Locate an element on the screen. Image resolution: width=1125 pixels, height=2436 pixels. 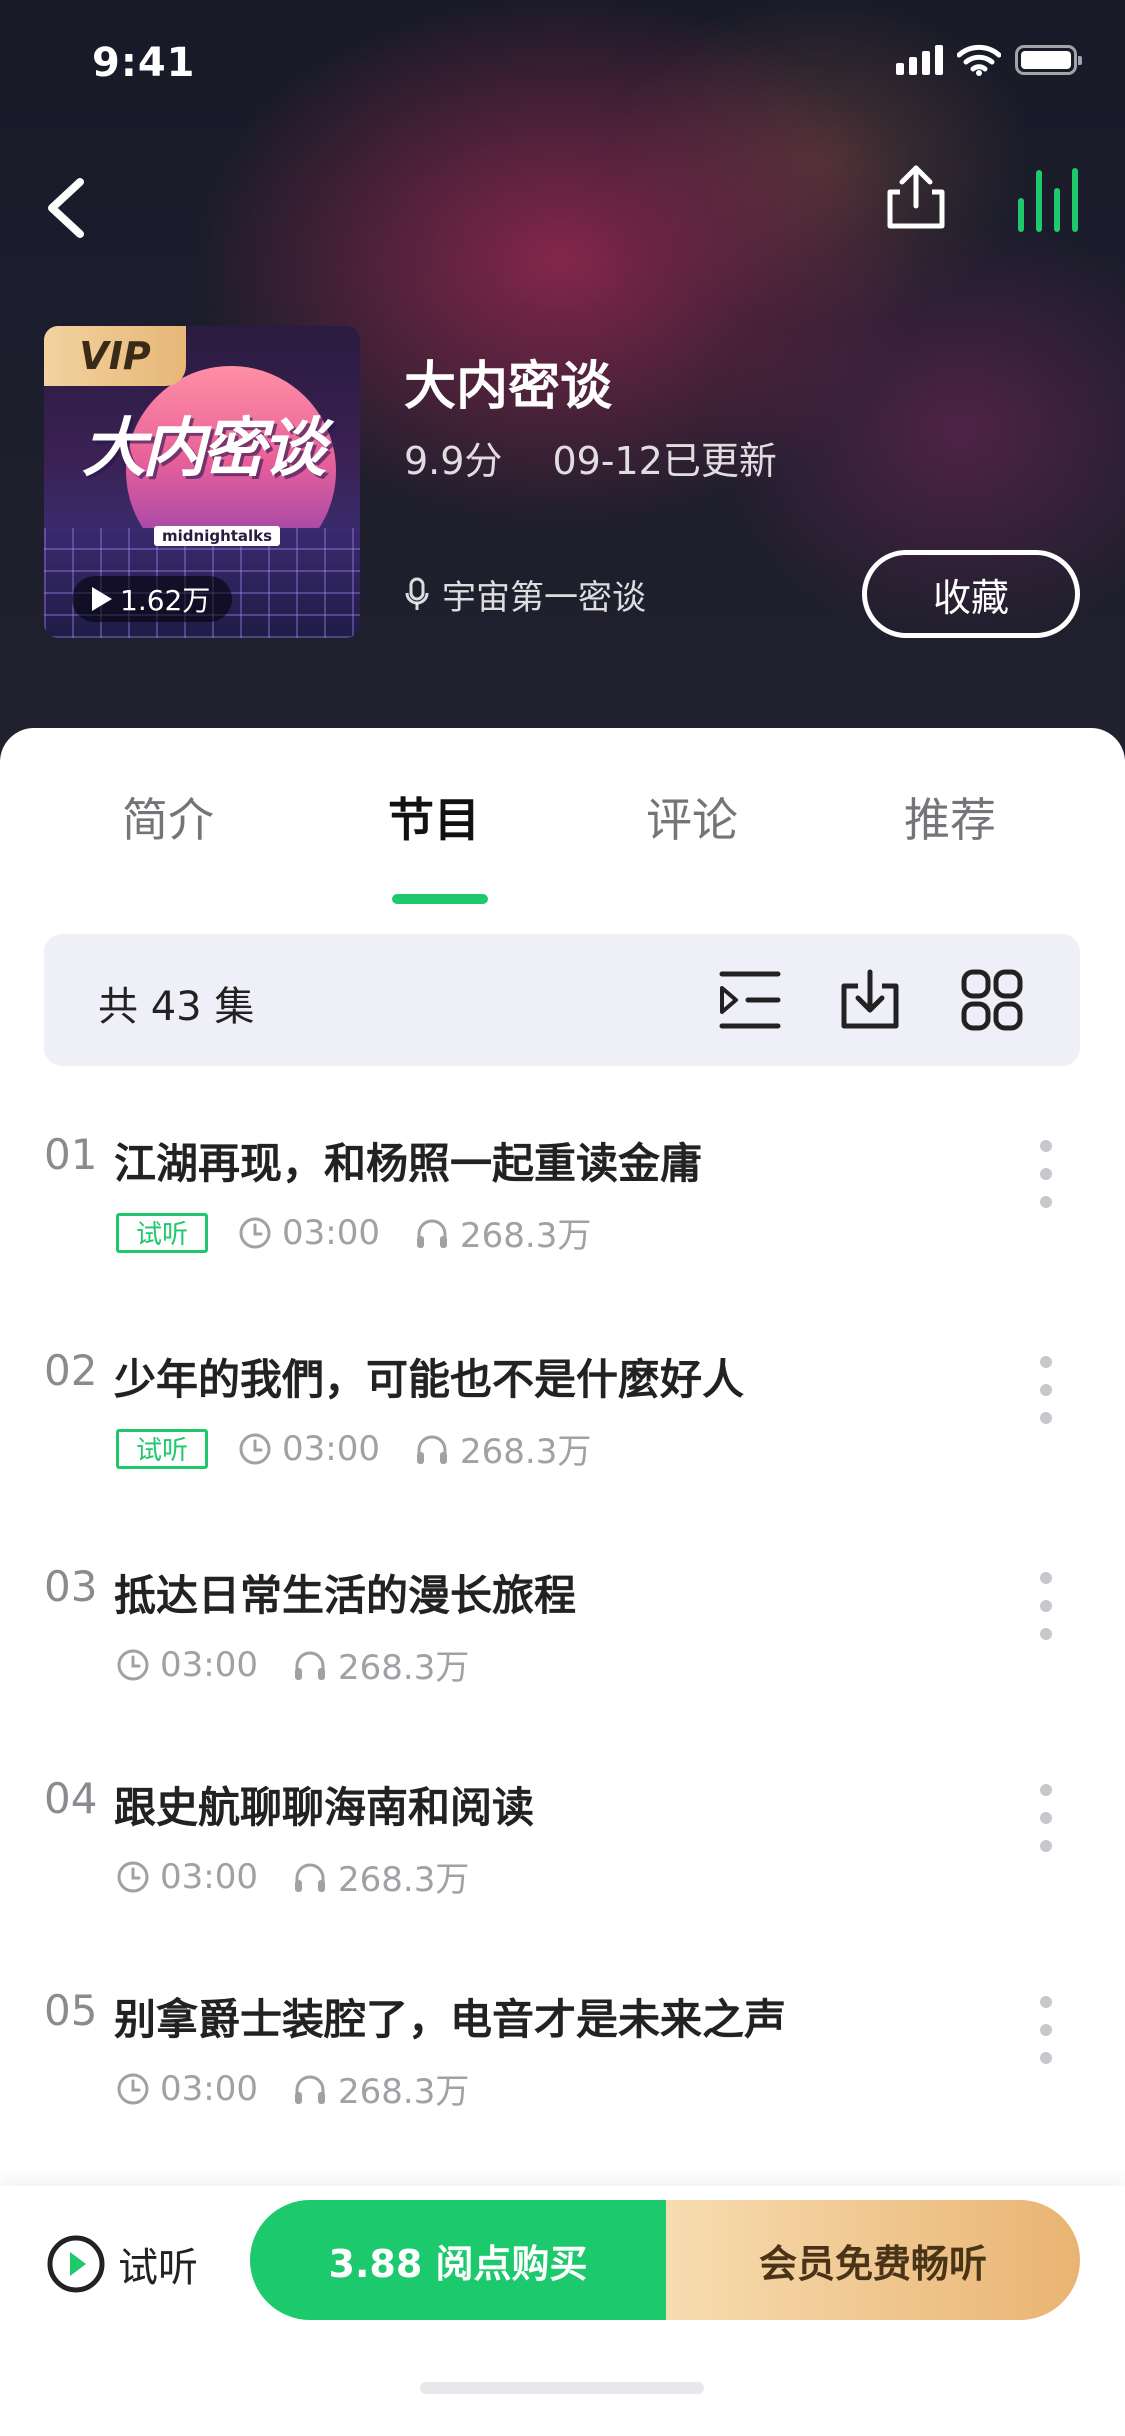
collect-button: 收藏 is located at coordinates (971, 594).